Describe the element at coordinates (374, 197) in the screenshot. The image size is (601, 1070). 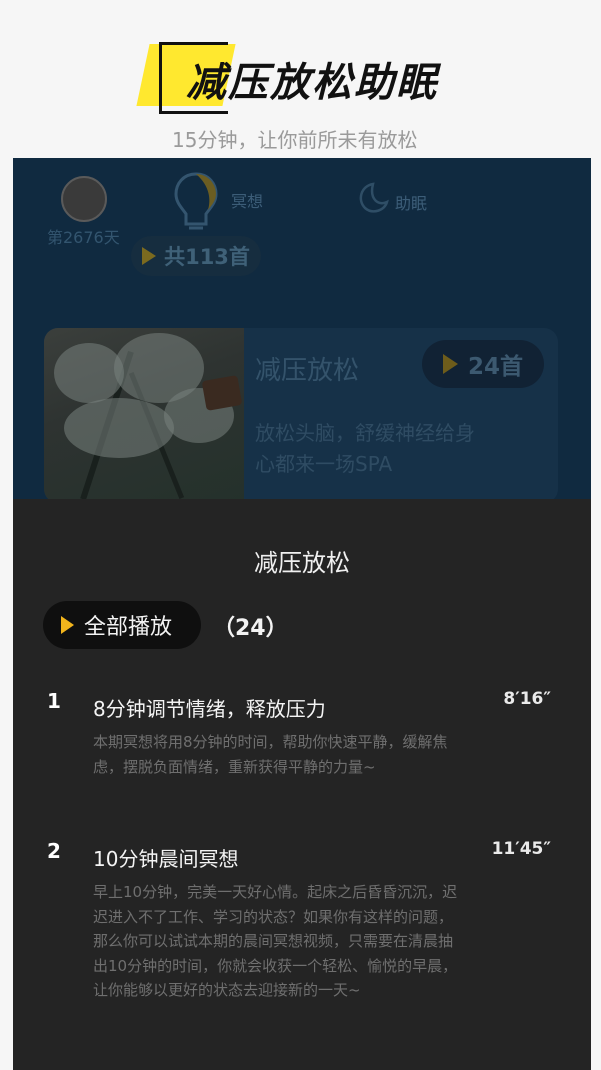
I see `moon-icon` at that location.